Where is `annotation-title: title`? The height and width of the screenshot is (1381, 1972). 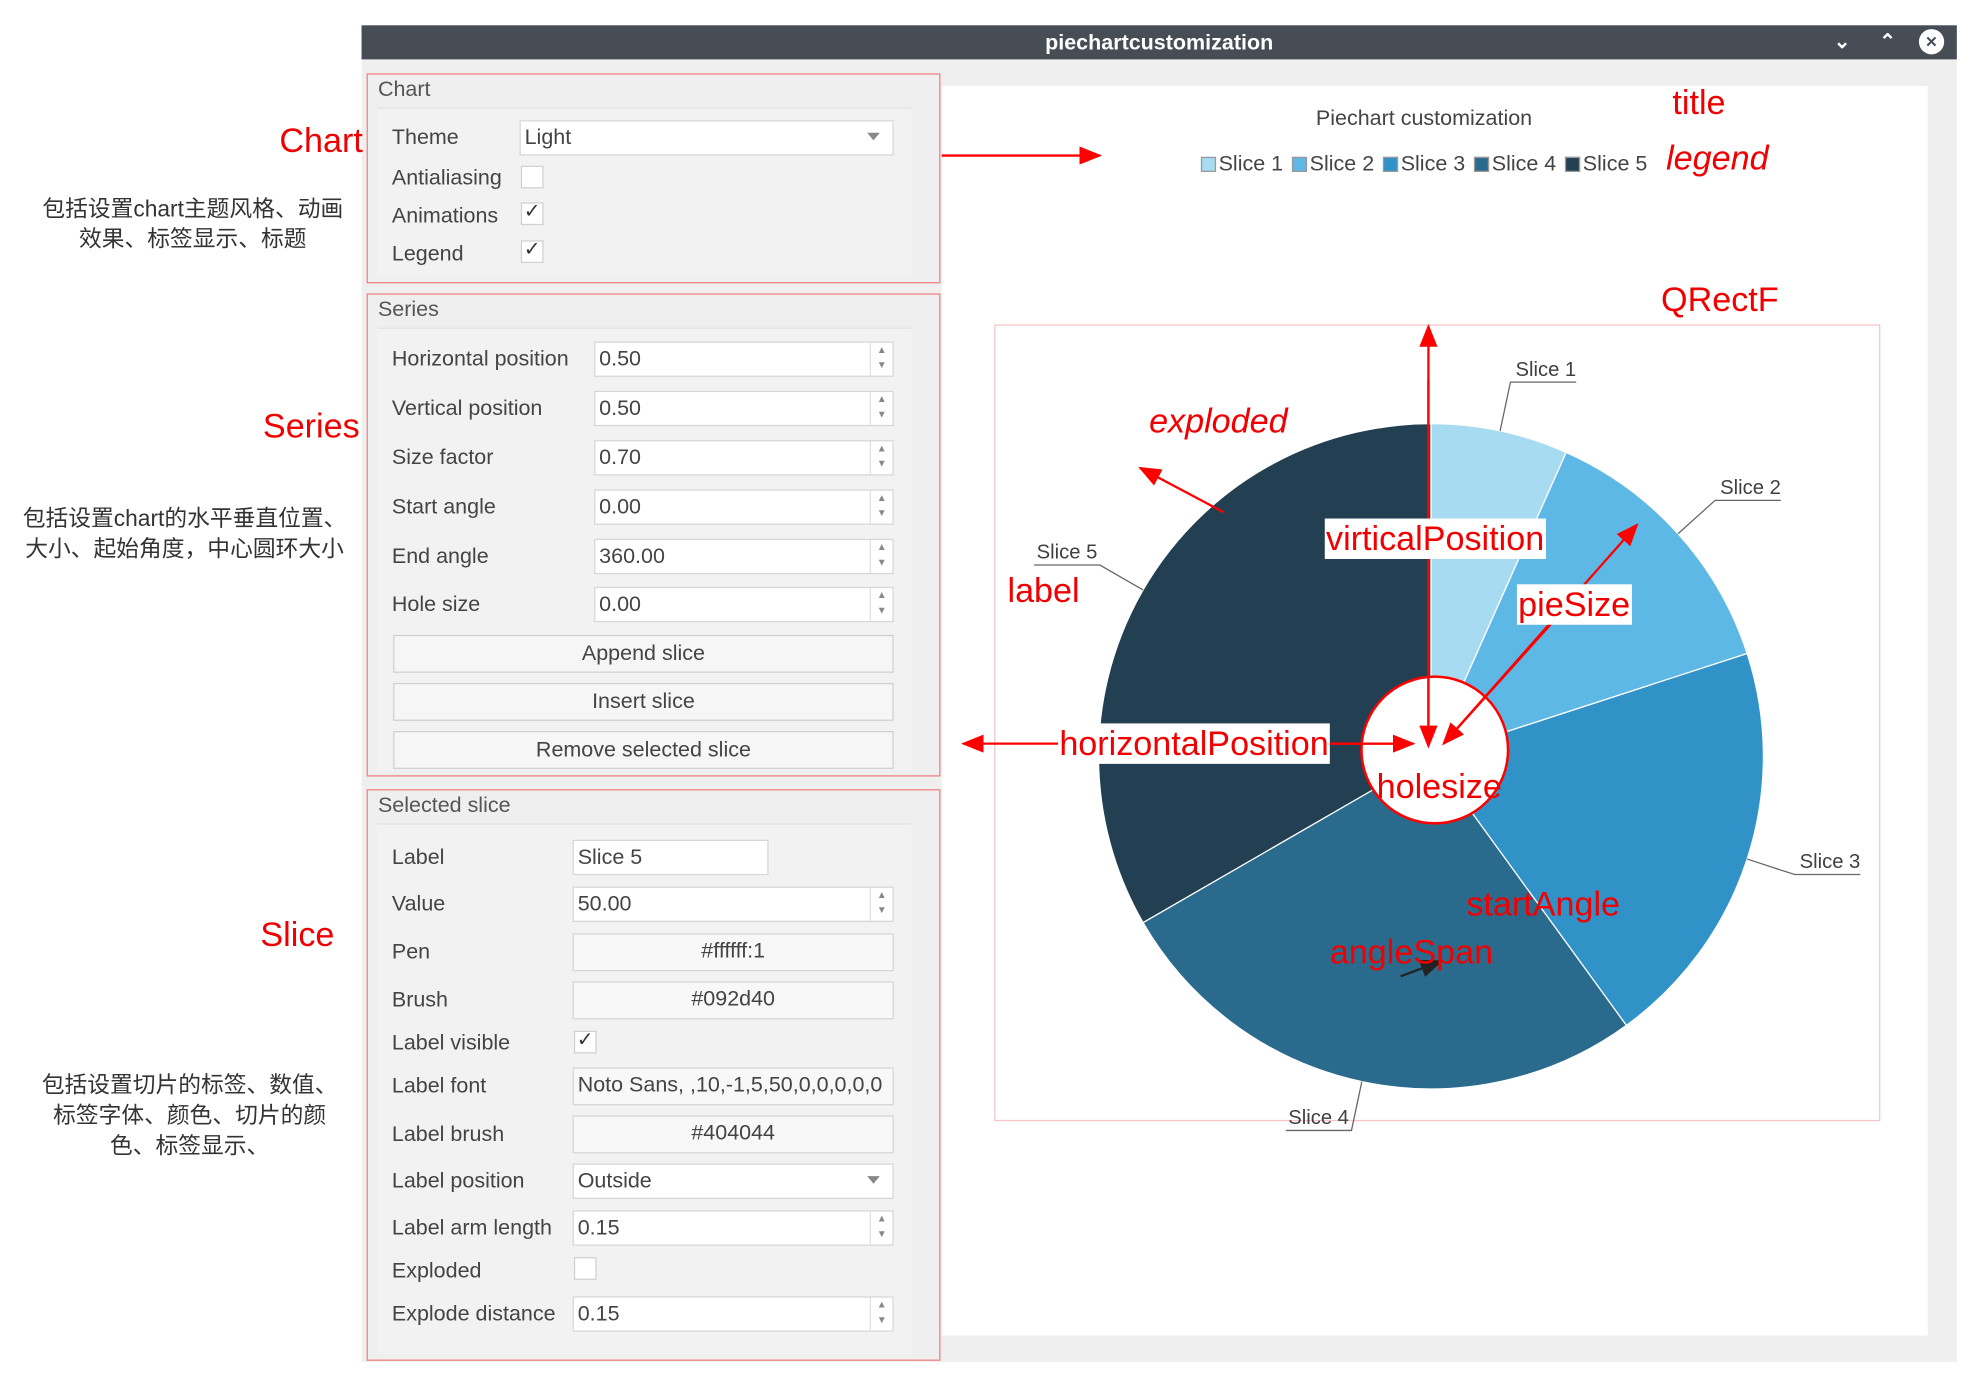
annotation-title: title is located at coordinates (1699, 102).